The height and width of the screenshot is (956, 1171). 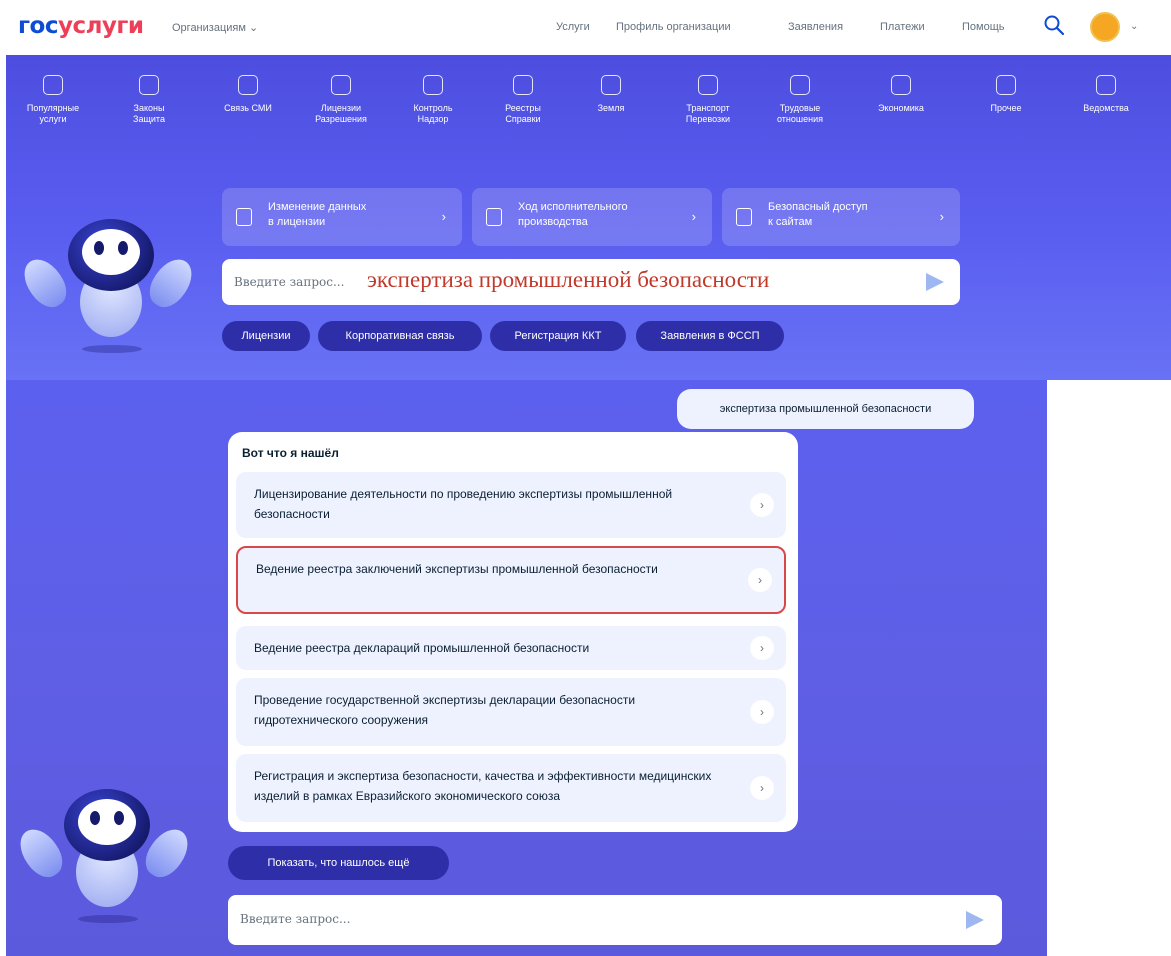 What do you see at coordinates (592, 217) in the screenshot?
I see `quick-card-enforcement: Ход исполнительного производства ›` at bounding box center [592, 217].